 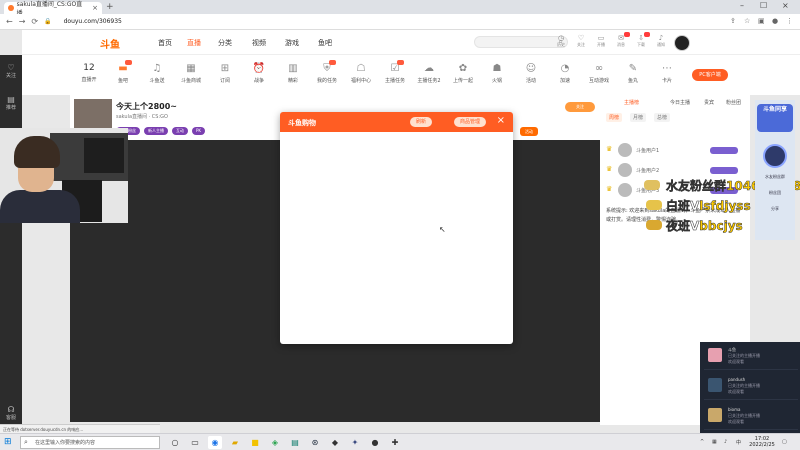 I want to click on task-view-icon: ▭, so click(x=195, y=442).